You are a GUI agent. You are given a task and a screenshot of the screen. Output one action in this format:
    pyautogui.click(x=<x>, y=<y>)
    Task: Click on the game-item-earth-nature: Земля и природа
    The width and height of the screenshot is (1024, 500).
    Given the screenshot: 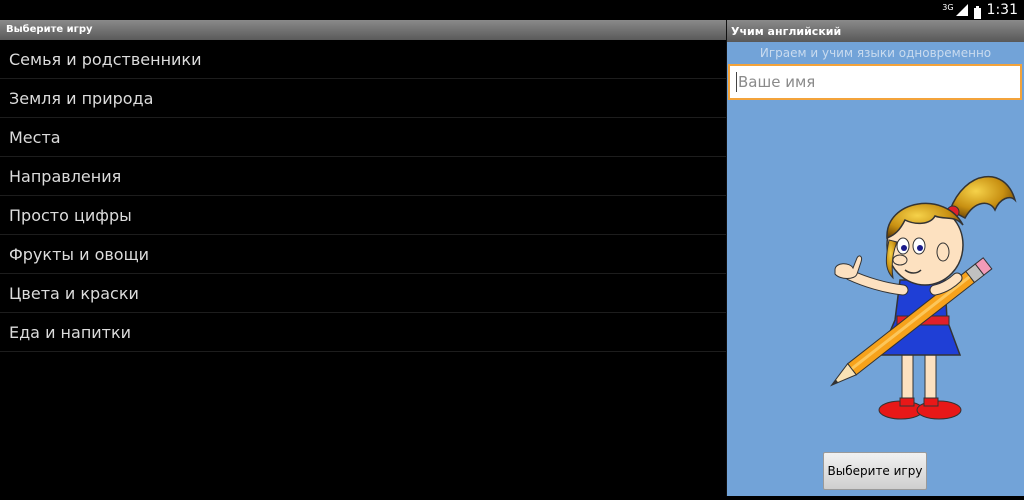 What is the action you would take?
    pyautogui.click(x=363, y=98)
    